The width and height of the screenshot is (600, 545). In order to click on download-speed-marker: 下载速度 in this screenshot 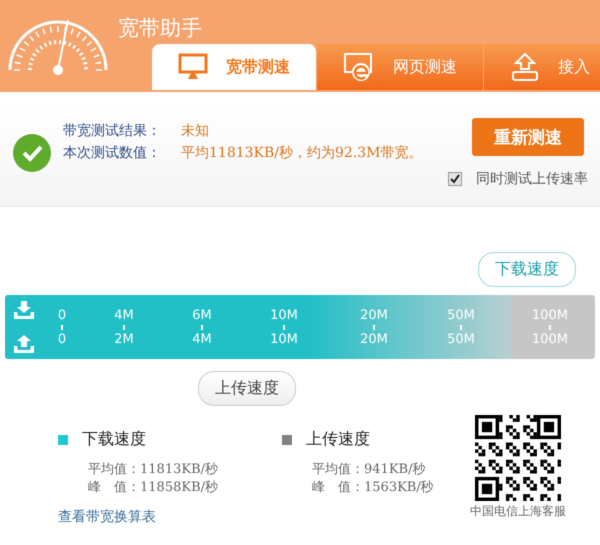, I will do `click(527, 269)`.